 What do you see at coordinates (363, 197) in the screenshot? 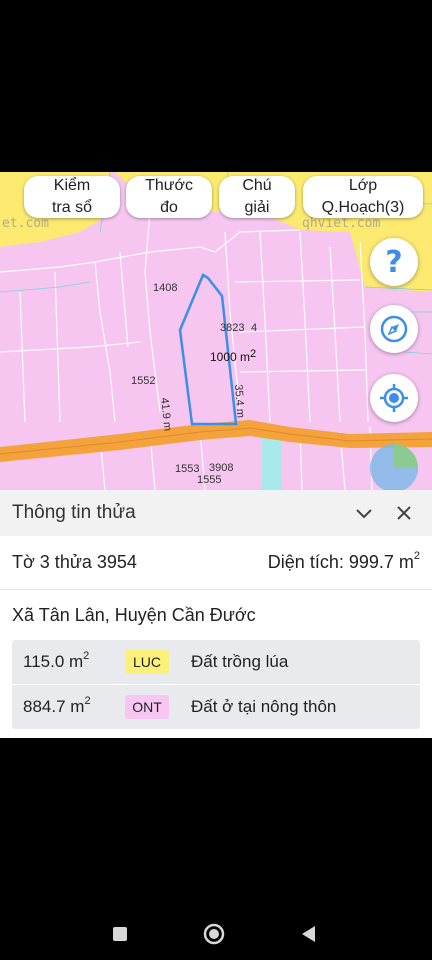
I see `planning-layer-button: Lớp Q.Hoạch(3)` at bounding box center [363, 197].